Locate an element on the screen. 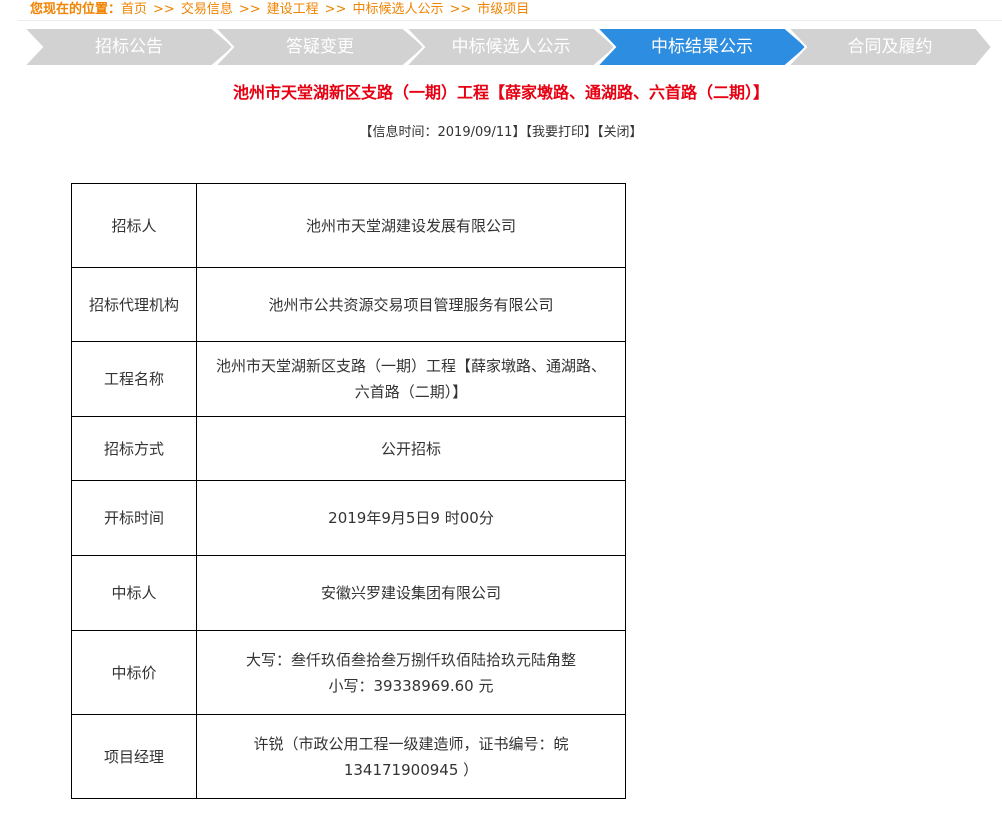 The height and width of the screenshot is (825, 1002). print-link: 【我要打印】 is located at coordinates (561, 132).